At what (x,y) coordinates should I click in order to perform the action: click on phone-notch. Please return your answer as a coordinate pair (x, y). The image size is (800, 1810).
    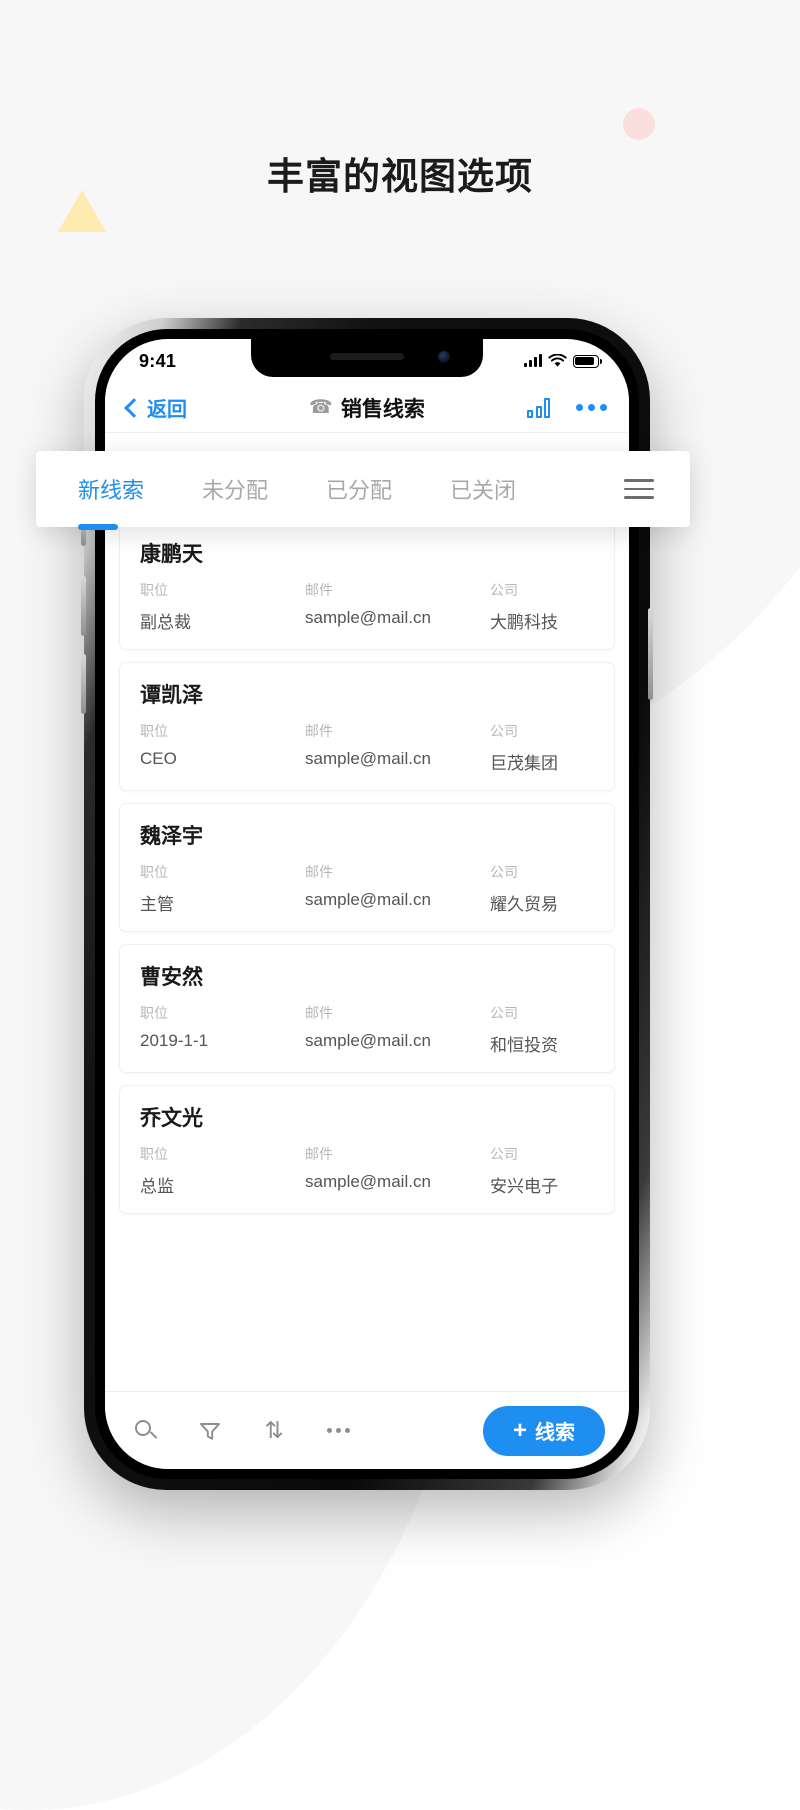
    Looking at the image, I should click on (367, 358).